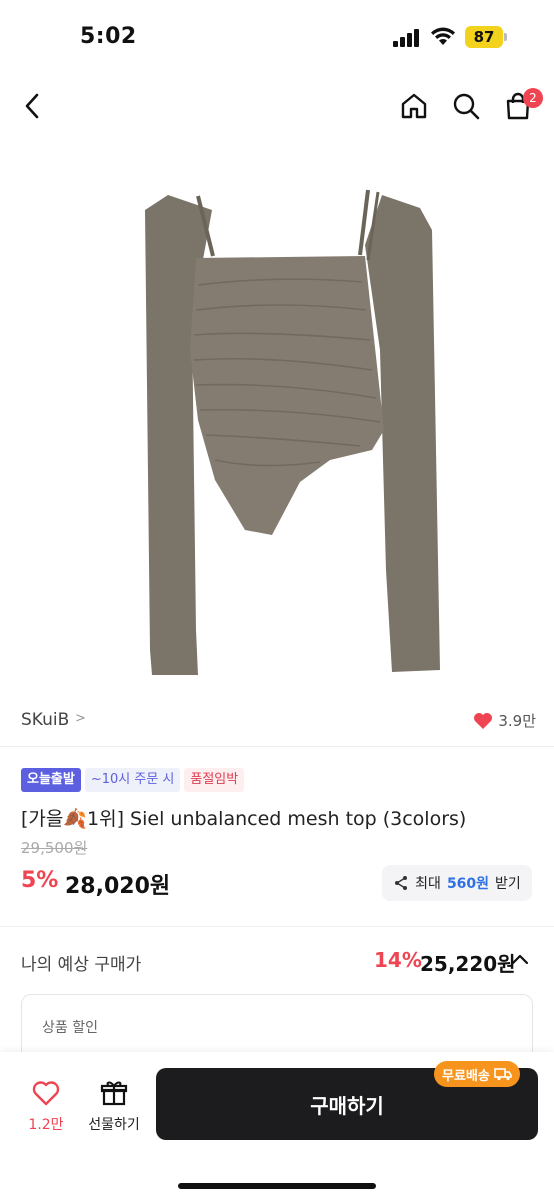 Image resolution: width=554 pixels, height=1200 pixels. Describe the element at coordinates (114, 1093) in the screenshot. I see `gift-icon` at that location.